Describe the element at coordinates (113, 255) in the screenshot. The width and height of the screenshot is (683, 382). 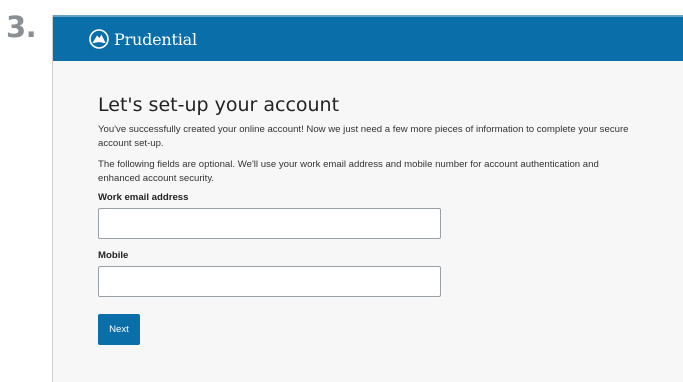
I see `mobile-label: Mobile` at that location.